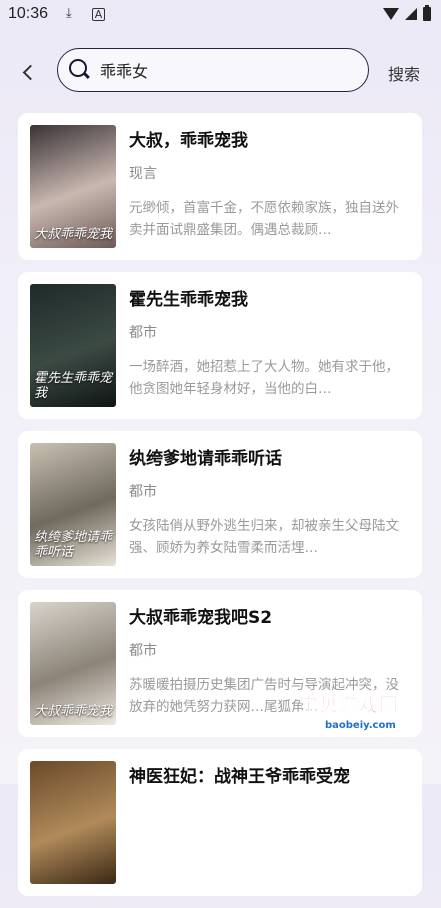  What do you see at coordinates (73, 545) in the screenshot?
I see `cover-title: 纨绔爹地请乖乖听话` at bounding box center [73, 545].